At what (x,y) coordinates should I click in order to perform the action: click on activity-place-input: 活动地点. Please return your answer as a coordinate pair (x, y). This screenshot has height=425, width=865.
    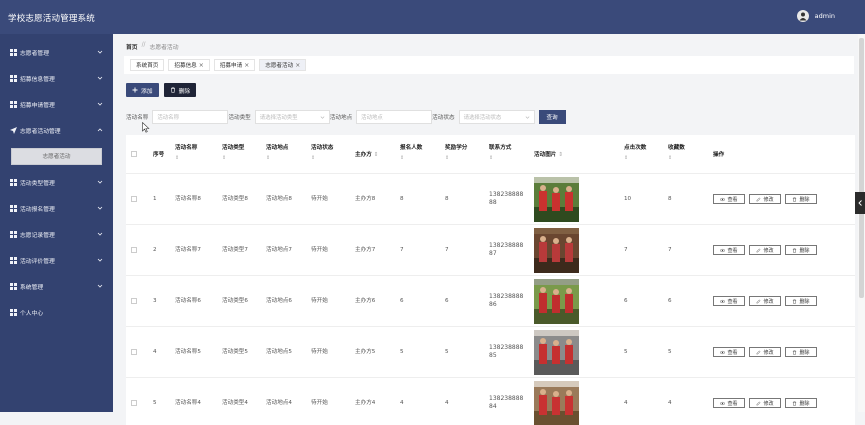
    Looking at the image, I should click on (394, 117).